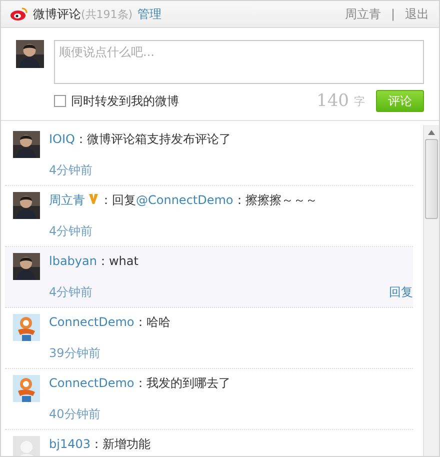  What do you see at coordinates (125, 101) in the screenshot?
I see `repost-label: 同时转发到我的微博` at bounding box center [125, 101].